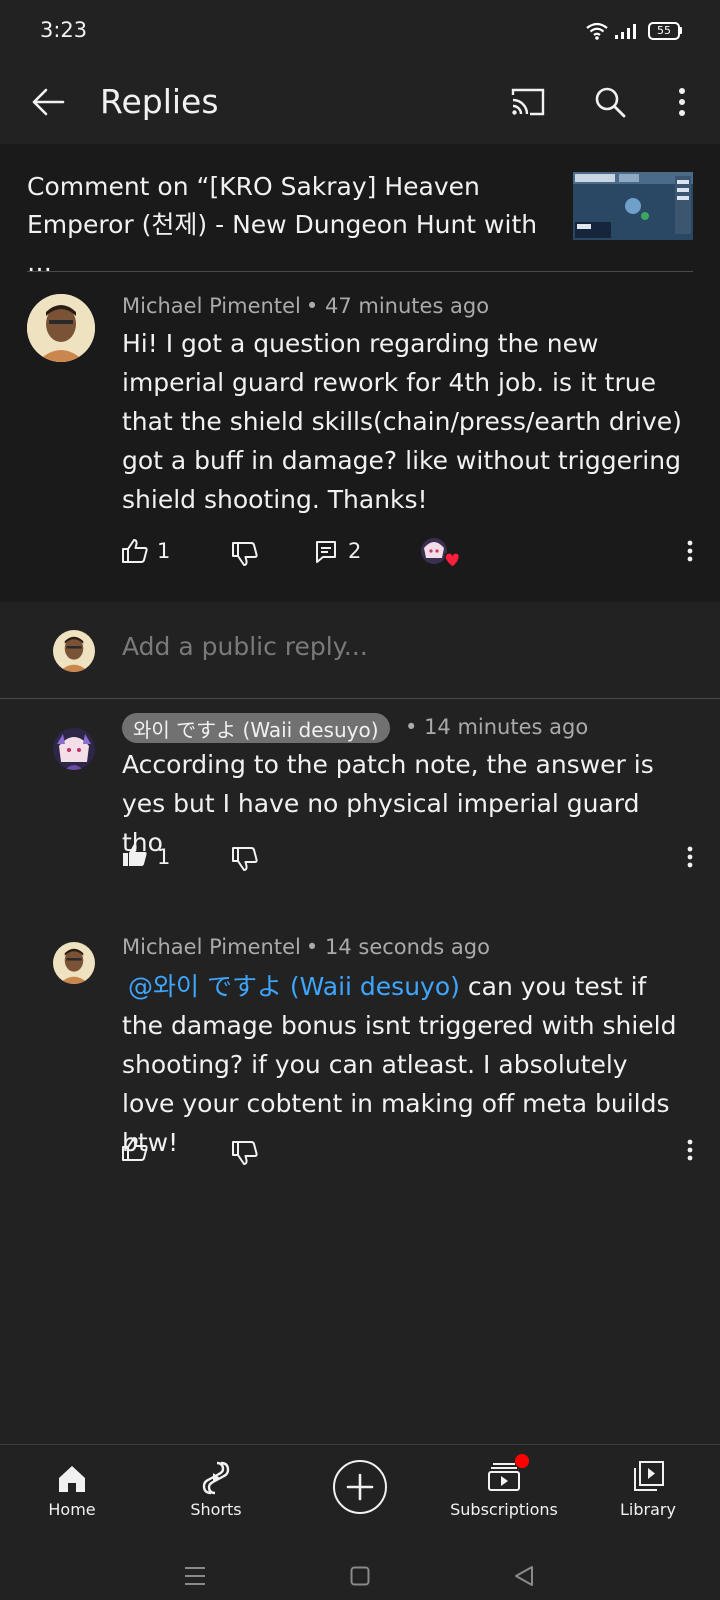 The image size is (720, 1600). Describe the element at coordinates (360, 31) in the screenshot. I see `status-bar: 3:23 55` at that location.